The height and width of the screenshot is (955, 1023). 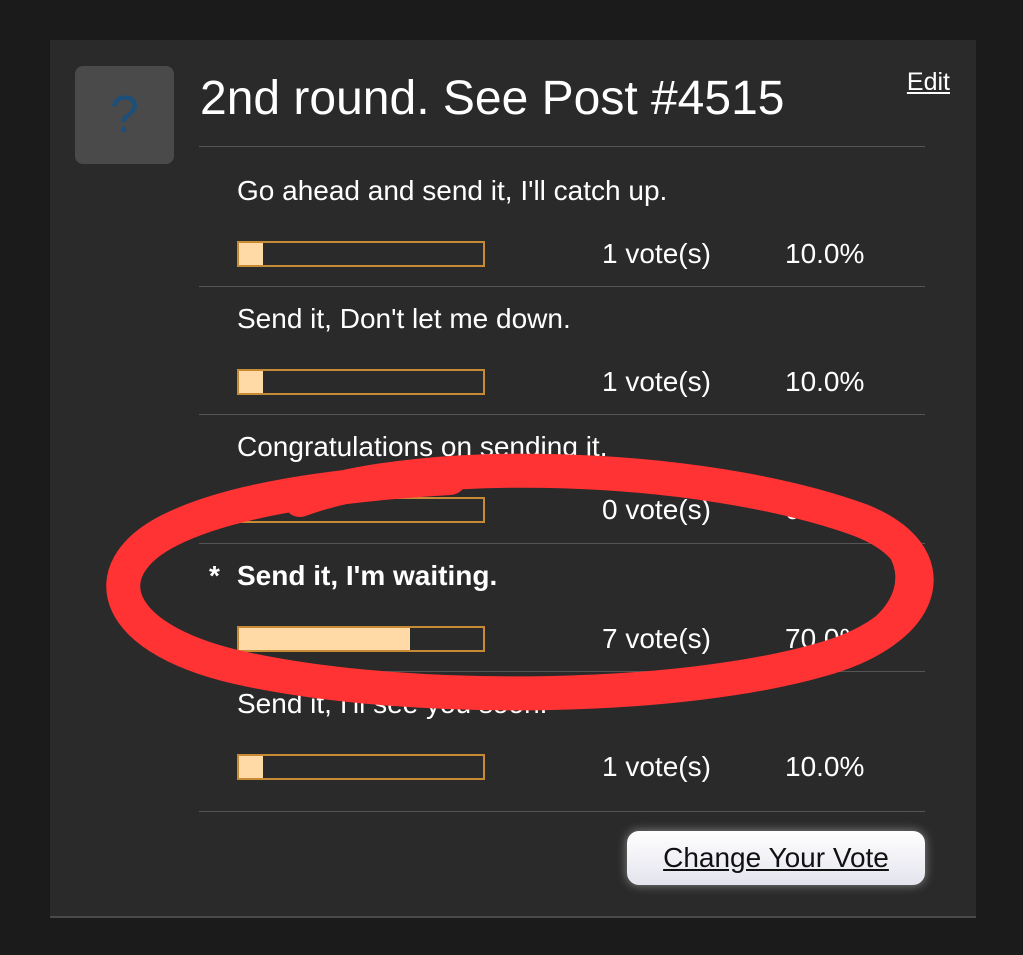 What do you see at coordinates (214, 575) in the screenshot?
I see `selected-marker: *` at bounding box center [214, 575].